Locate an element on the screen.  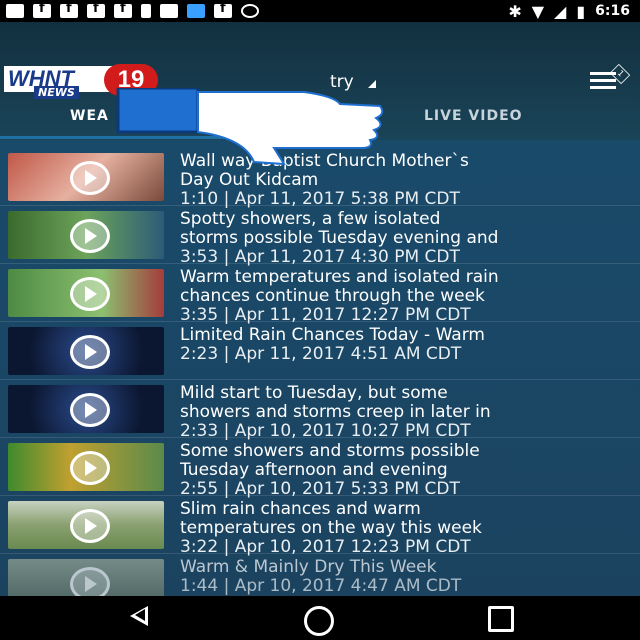
system-status: ✱ ▼ ◢ ▮ 6:16 is located at coordinates (569, 11).